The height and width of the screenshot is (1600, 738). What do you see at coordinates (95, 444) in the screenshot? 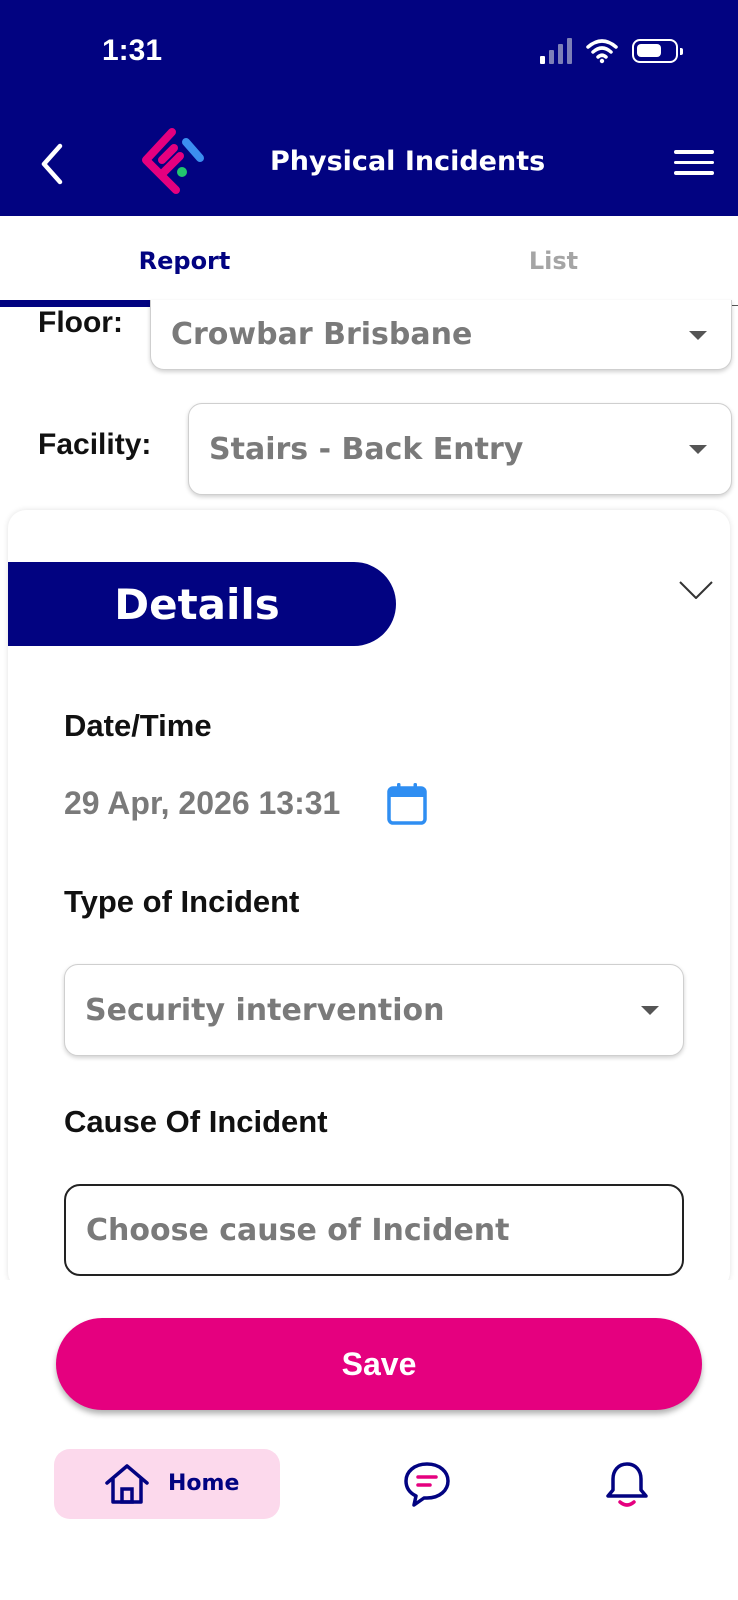
I see `facility-label: Facility:` at bounding box center [95, 444].